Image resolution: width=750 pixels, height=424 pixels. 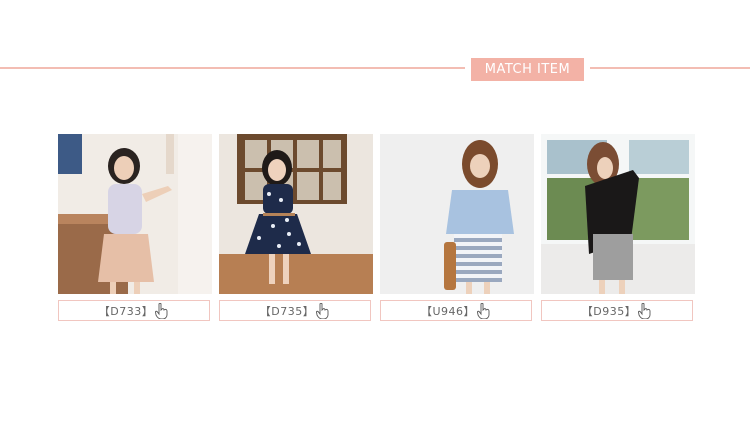 I want to click on product-code-link: 【U946】, so click(x=456, y=310).